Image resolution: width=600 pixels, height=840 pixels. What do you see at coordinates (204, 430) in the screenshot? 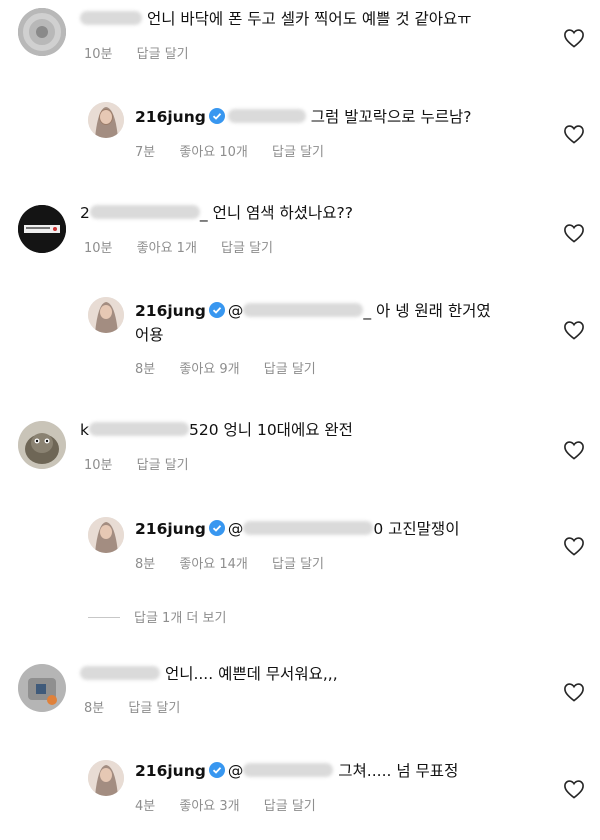
I see `username: 520` at bounding box center [204, 430].